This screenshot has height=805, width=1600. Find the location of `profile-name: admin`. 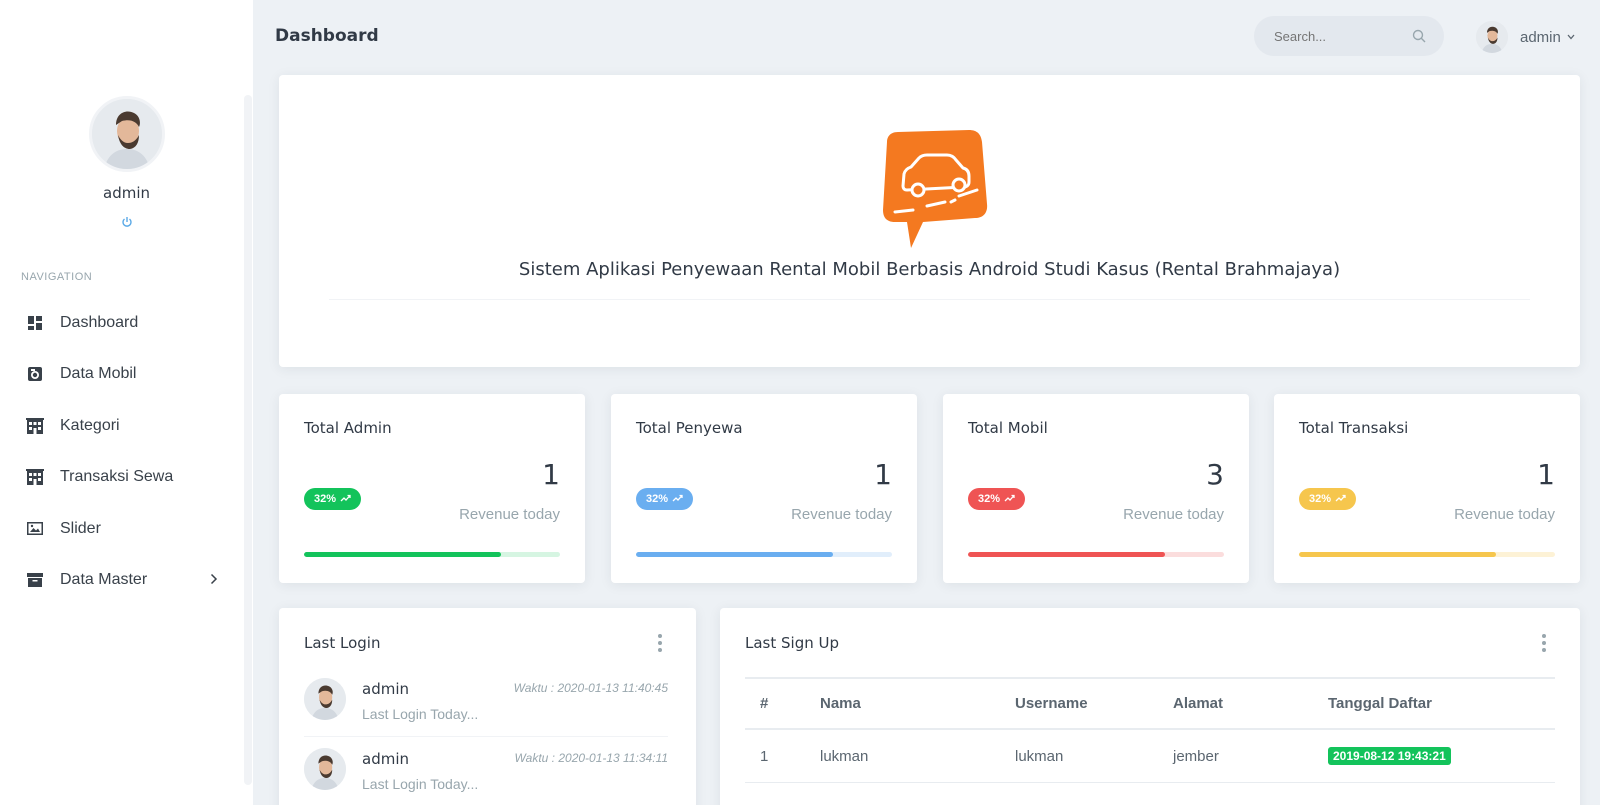

profile-name: admin is located at coordinates (126, 193).